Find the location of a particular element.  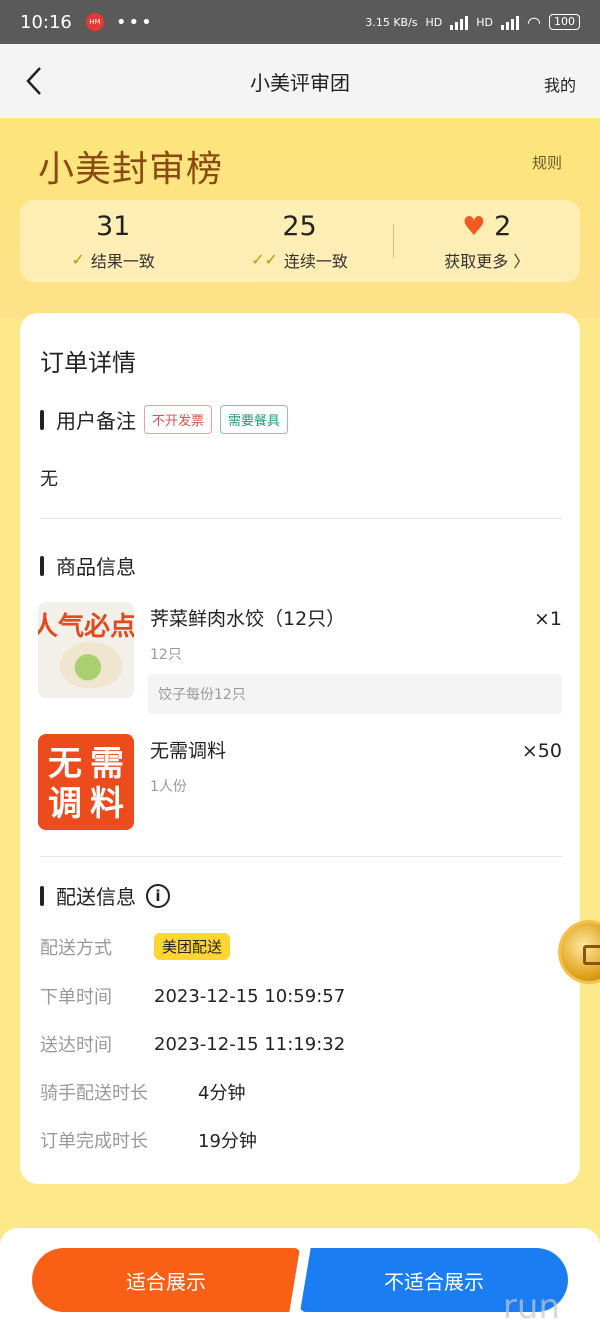

action-footer: 适合展示 不适合展示 run is located at coordinates (300, 1280).